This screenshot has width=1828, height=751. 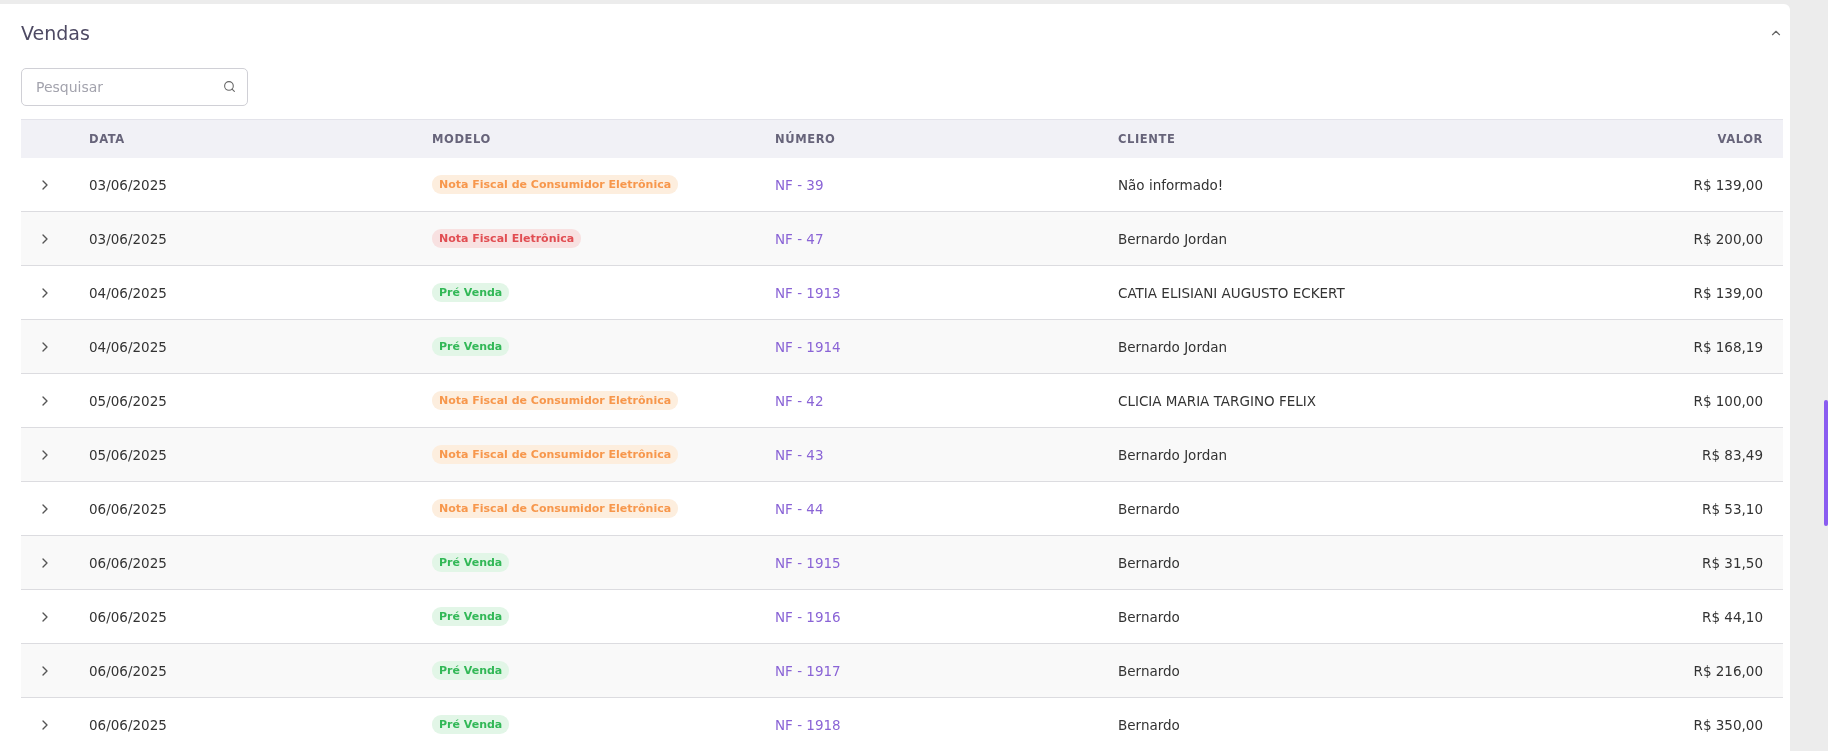 What do you see at coordinates (1727, 670) in the screenshot?
I see `value-cell-text: R$ 216,00` at bounding box center [1727, 670].